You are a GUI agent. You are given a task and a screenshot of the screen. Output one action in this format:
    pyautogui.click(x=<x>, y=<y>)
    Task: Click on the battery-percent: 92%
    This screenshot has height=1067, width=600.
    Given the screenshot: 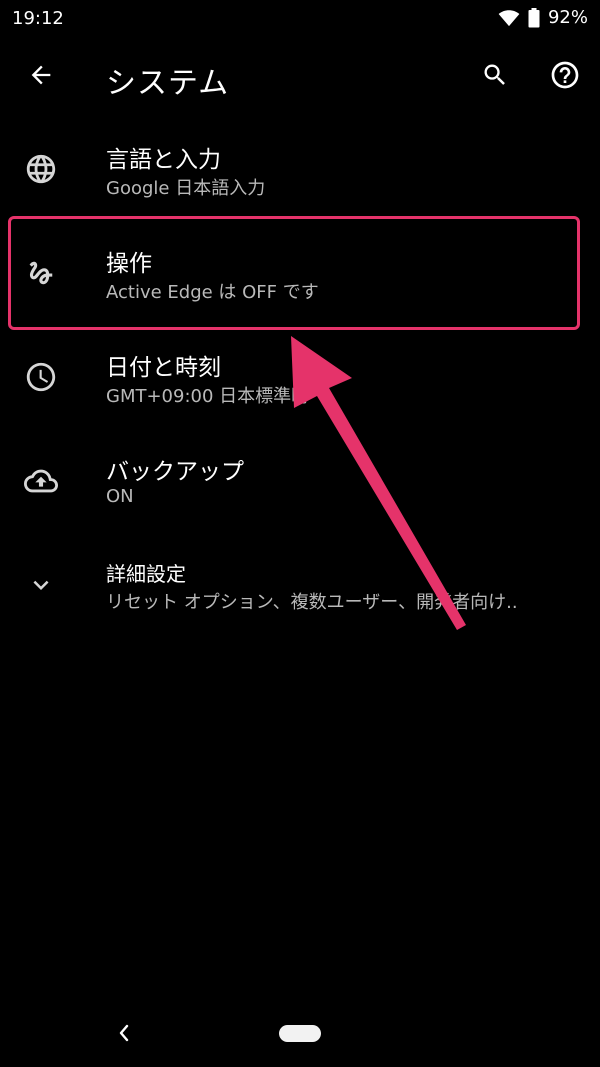 What is the action you would take?
    pyautogui.click(x=567, y=17)
    